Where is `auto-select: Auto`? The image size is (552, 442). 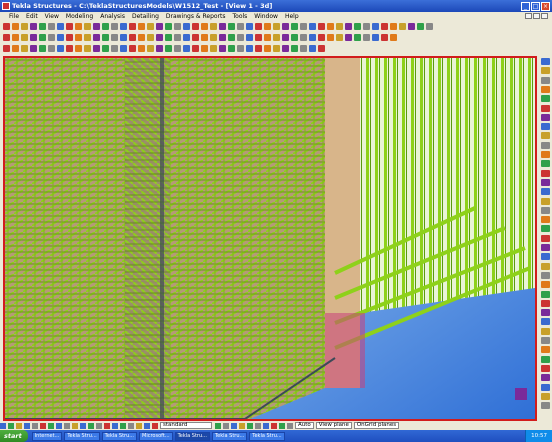
auto-select: Auto is located at coordinates (304, 425).